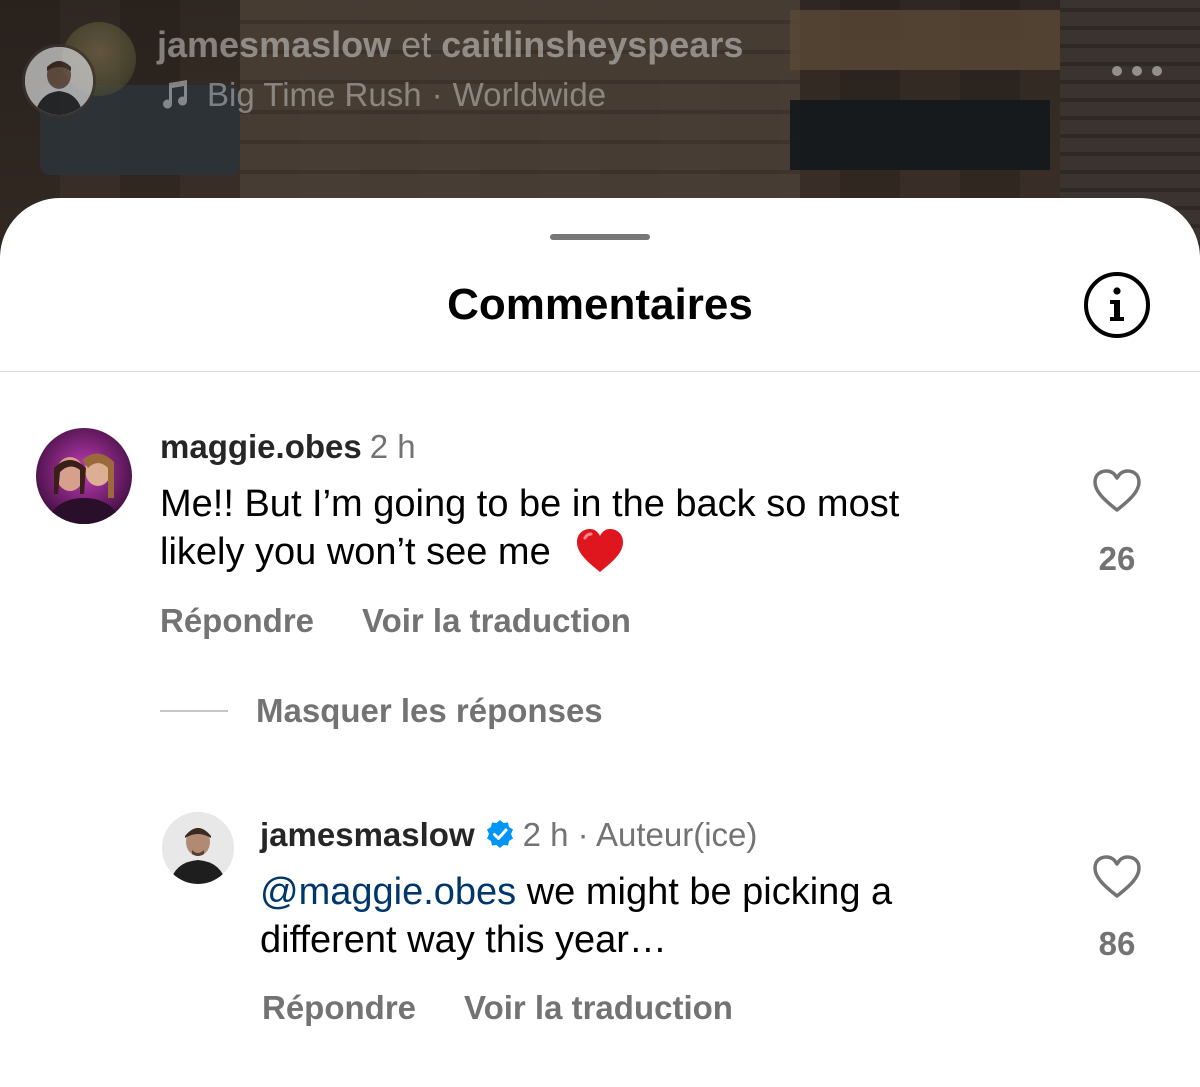 This screenshot has height=1087, width=1200. What do you see at coordinates (600, 304) in the screenshot?
I see `sheet-title: Commentaires` at bounding box center [600, 304].